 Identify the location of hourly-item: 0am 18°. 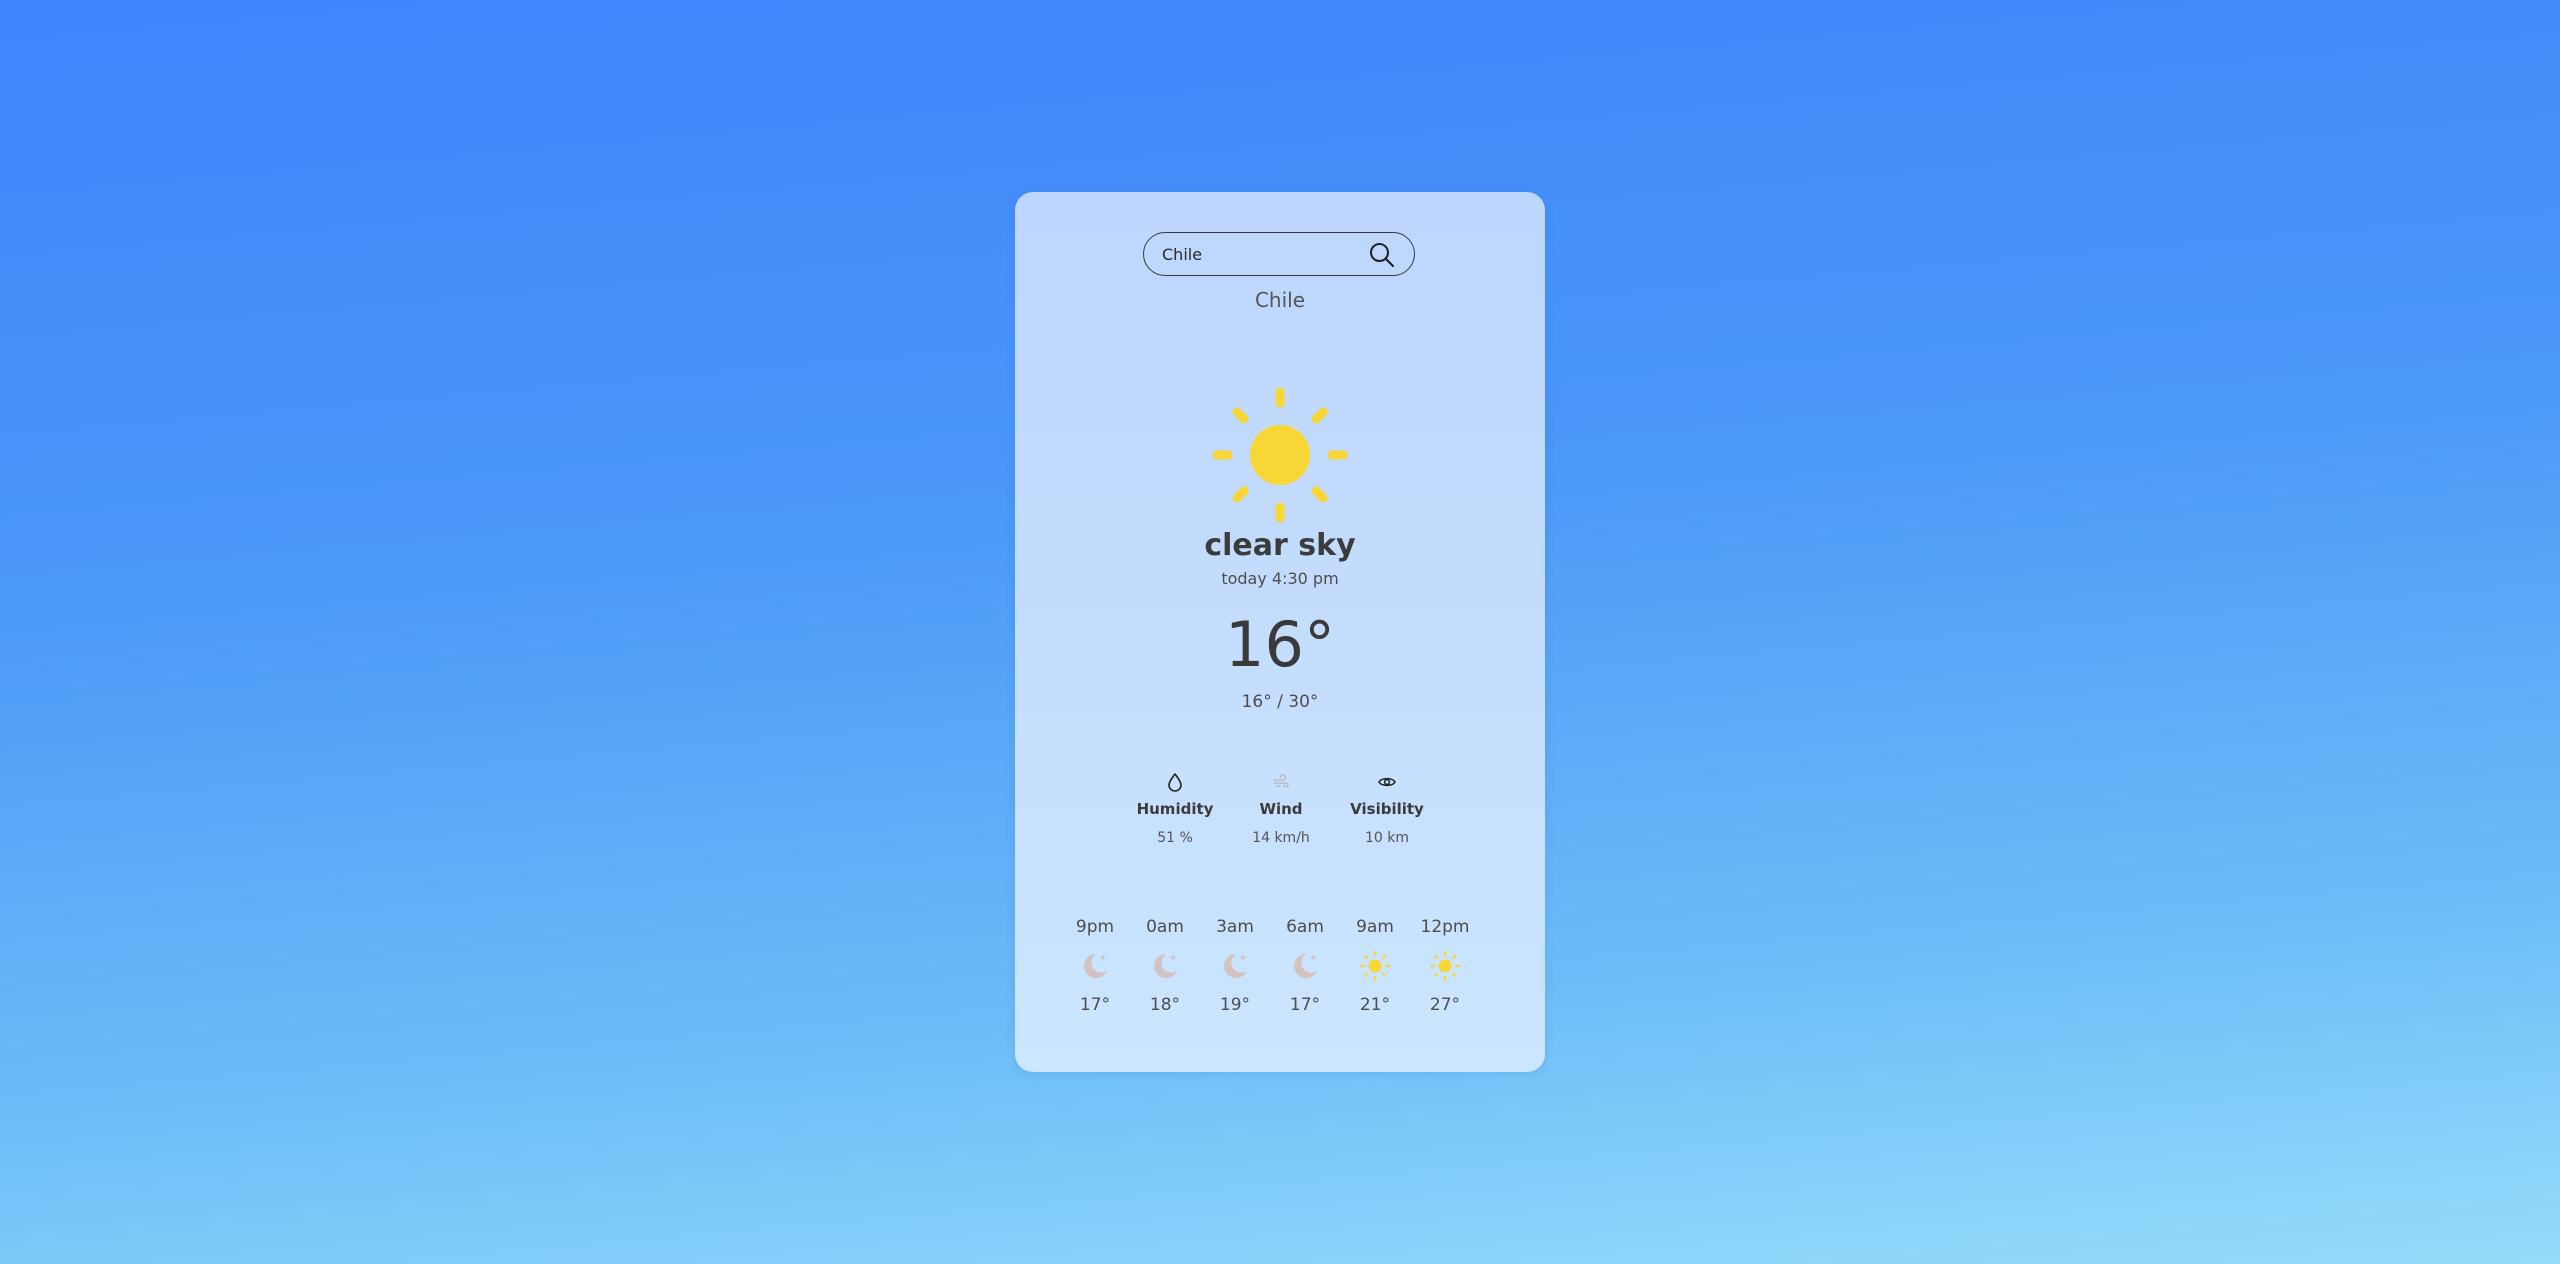
(1165, 966).